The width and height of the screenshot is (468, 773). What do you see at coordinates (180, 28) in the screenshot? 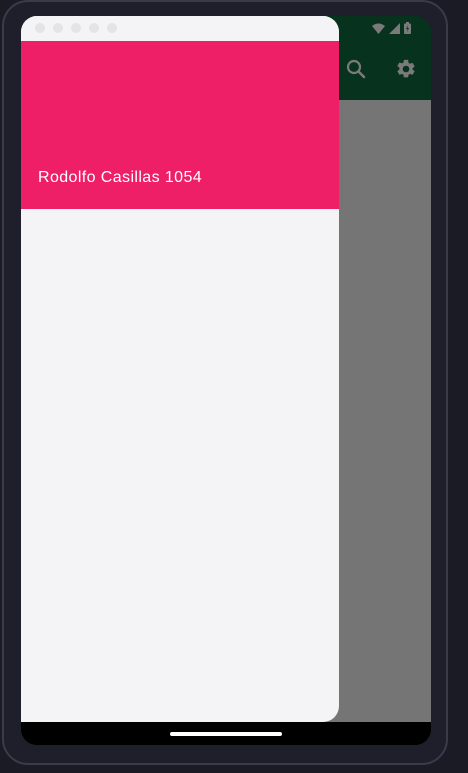
I see `drawer-status-area` at bounding box center [180, 28].